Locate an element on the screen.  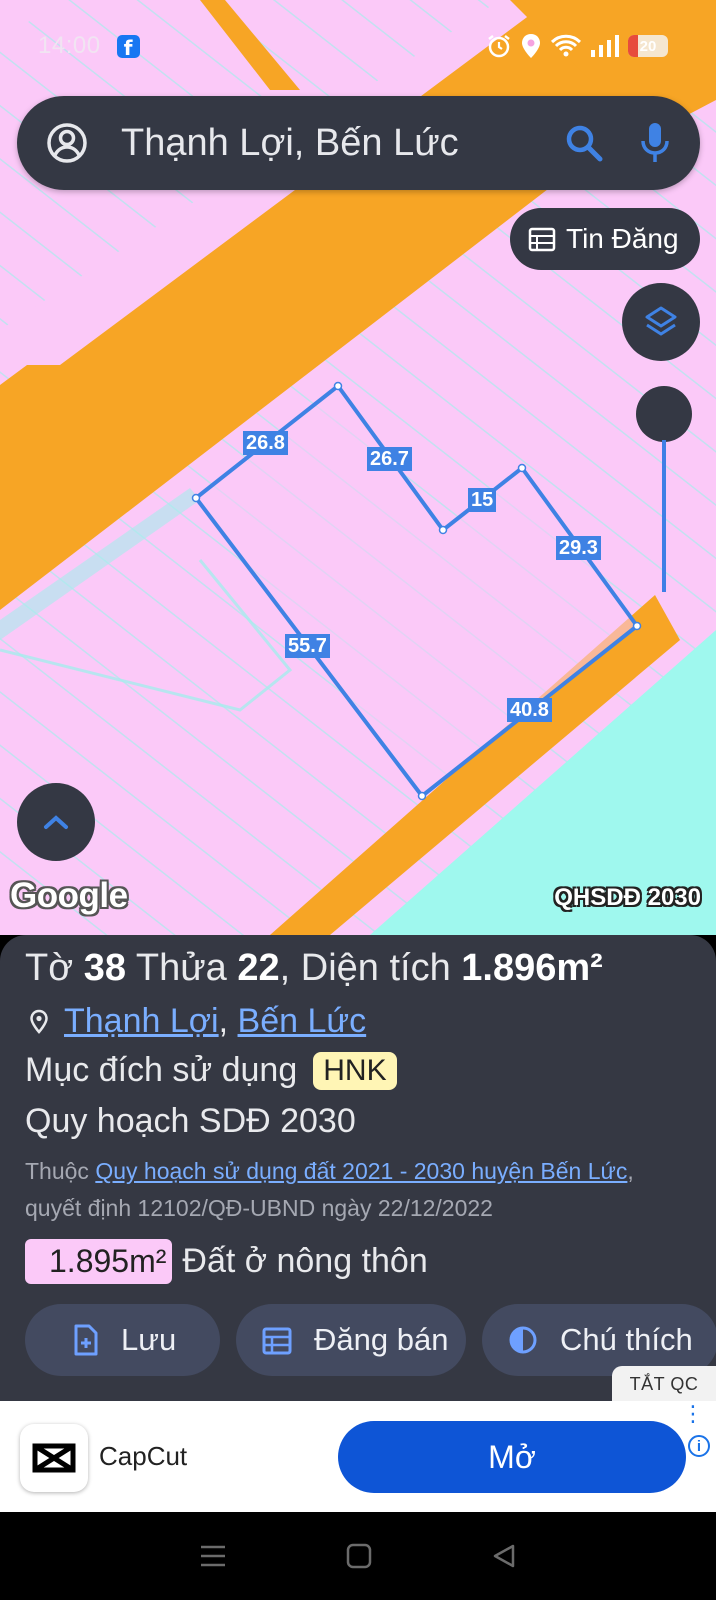
ad-banner: CapCut Mở ⋮ i is located at coordinates (358, 1456).